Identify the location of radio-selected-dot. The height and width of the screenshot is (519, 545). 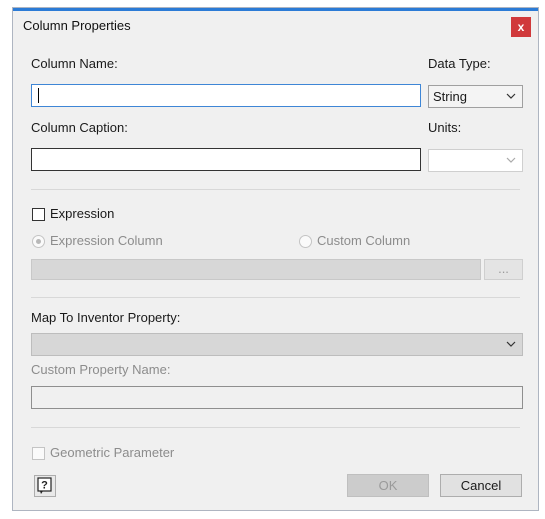
(38, 241).